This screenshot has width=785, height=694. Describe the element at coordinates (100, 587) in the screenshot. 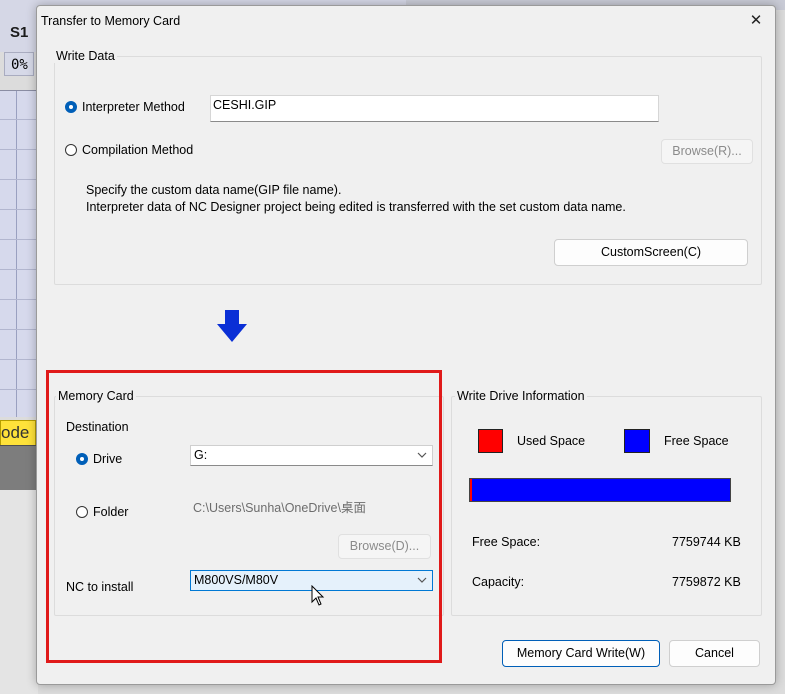

I see `nc-to-install-label: NC to install` at that location.